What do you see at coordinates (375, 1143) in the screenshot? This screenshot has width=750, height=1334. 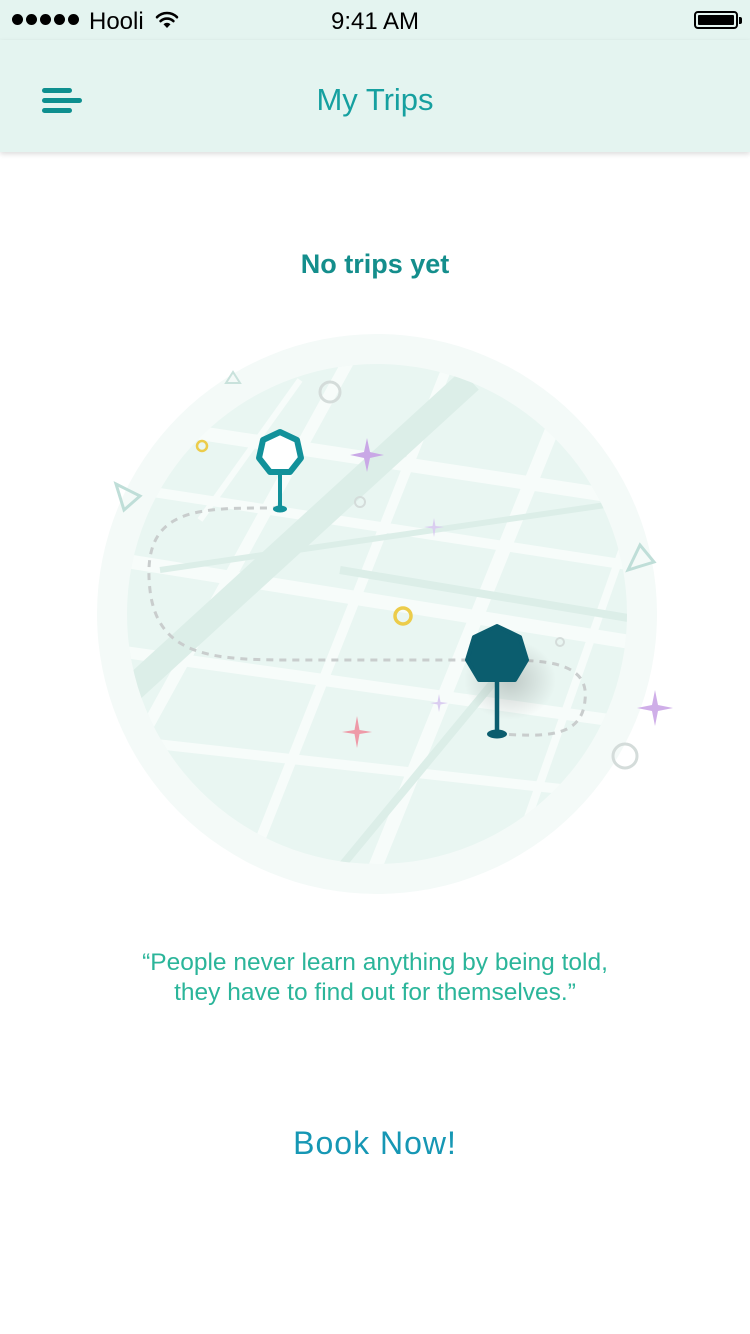 I see `book-now-button: Book Now!` at bounding box center [375, 1143].